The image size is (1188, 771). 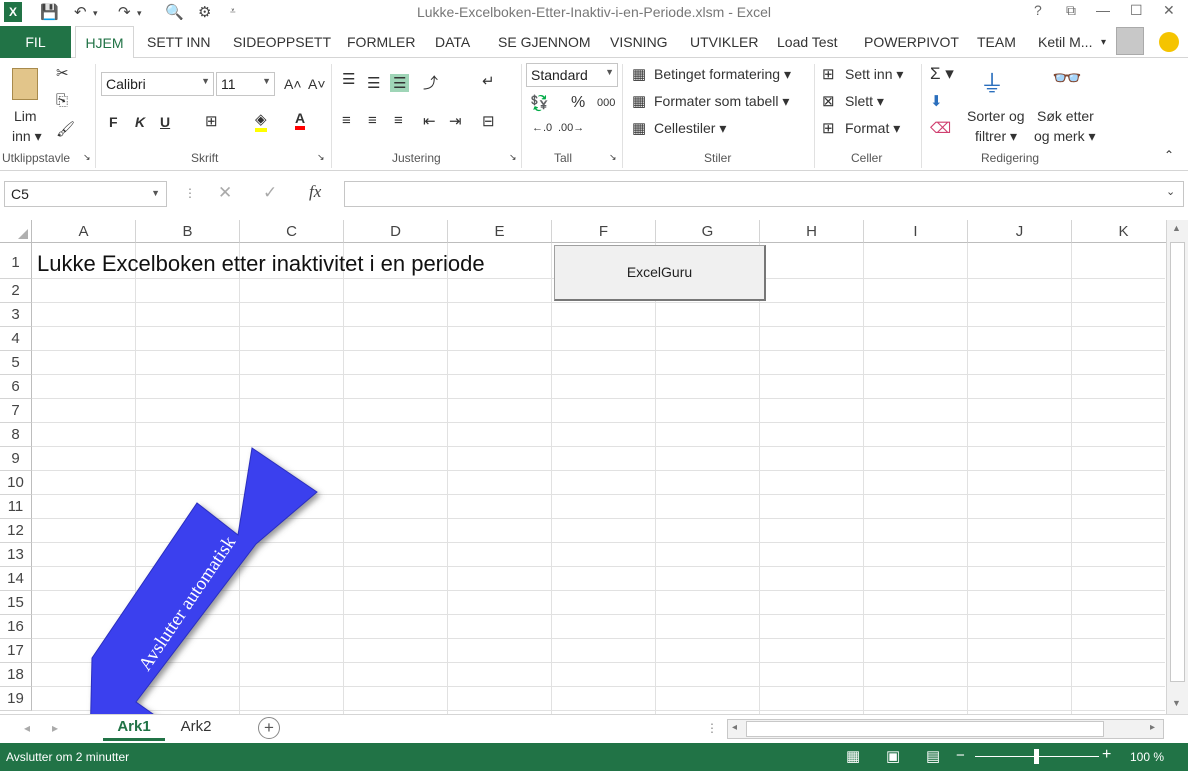 What do you see at coordinates (1106, 755) in the screenshot?
I see `zoom-in-icon: +` at bounding box center [1106, 755].